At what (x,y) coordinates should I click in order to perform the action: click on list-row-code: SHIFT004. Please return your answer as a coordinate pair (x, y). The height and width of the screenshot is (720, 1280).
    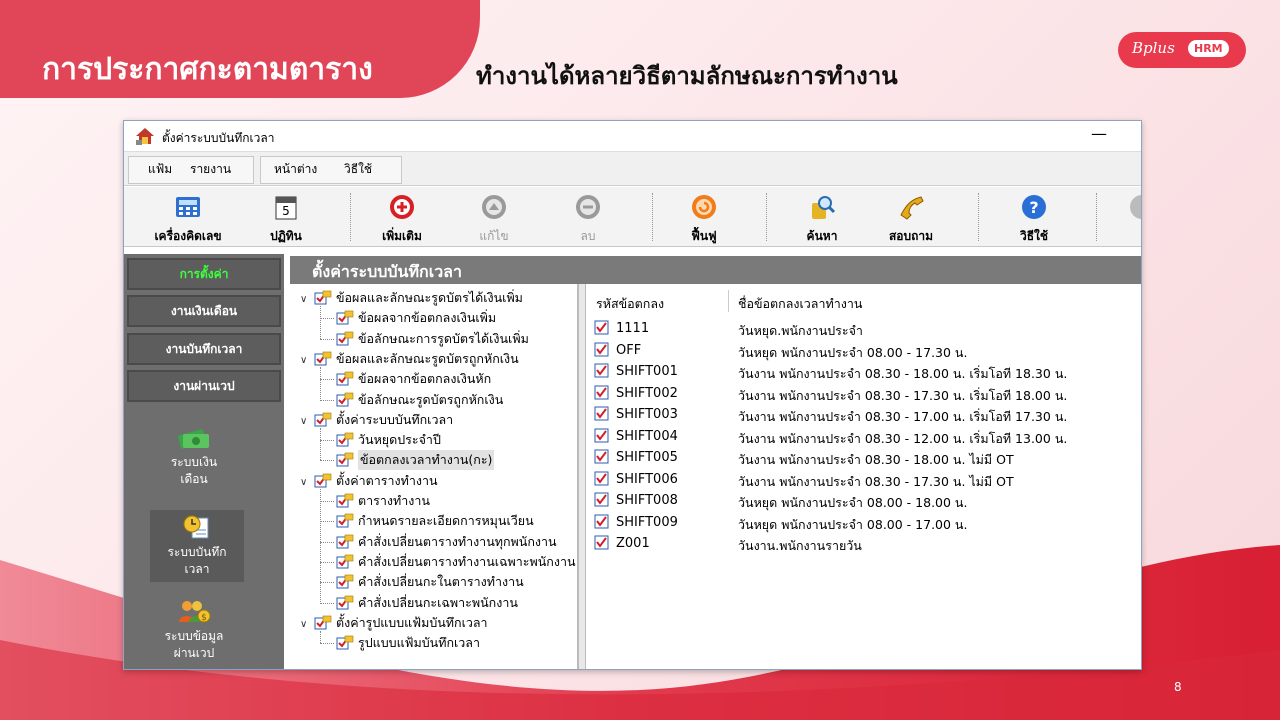
    Looking at the image, I should click on (636, 436).